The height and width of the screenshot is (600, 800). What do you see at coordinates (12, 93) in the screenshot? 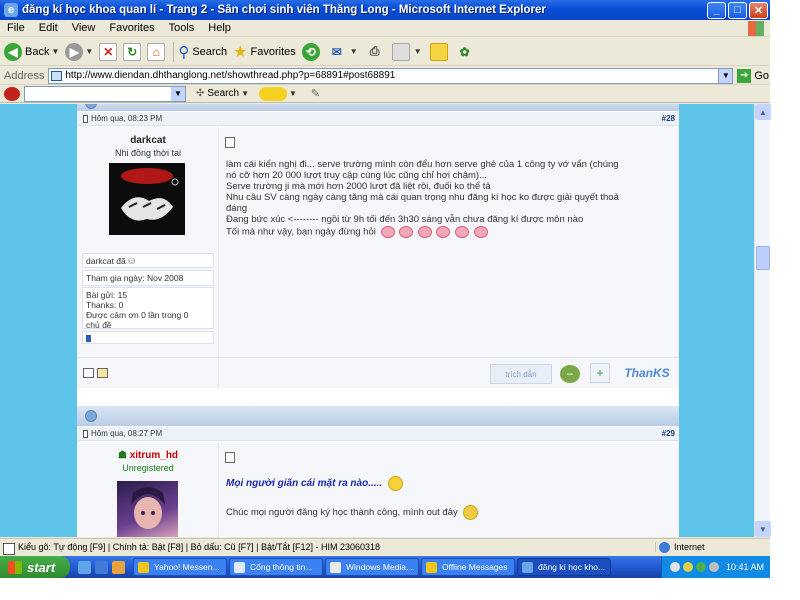
I see `ladybug-icon` at bounding box center [12, 93].